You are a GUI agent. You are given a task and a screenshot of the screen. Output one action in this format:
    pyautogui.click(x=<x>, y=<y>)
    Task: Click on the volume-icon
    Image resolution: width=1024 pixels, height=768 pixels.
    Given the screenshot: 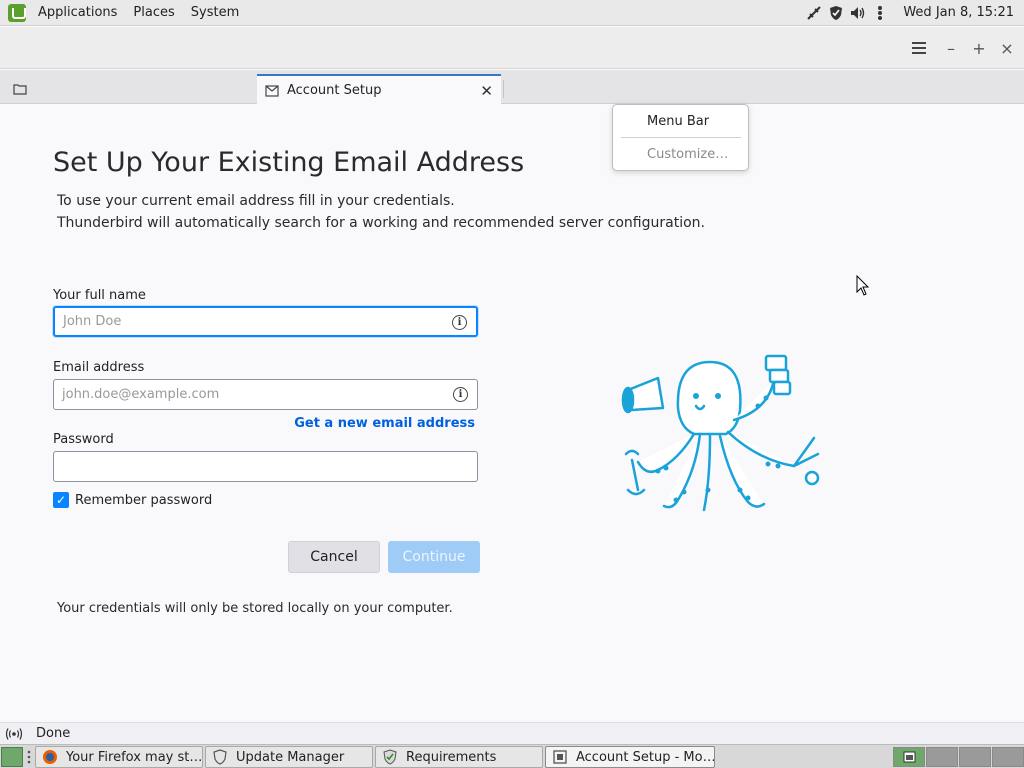 What is the action you would take?
    pyautogui.click(x=858, y=13)
    